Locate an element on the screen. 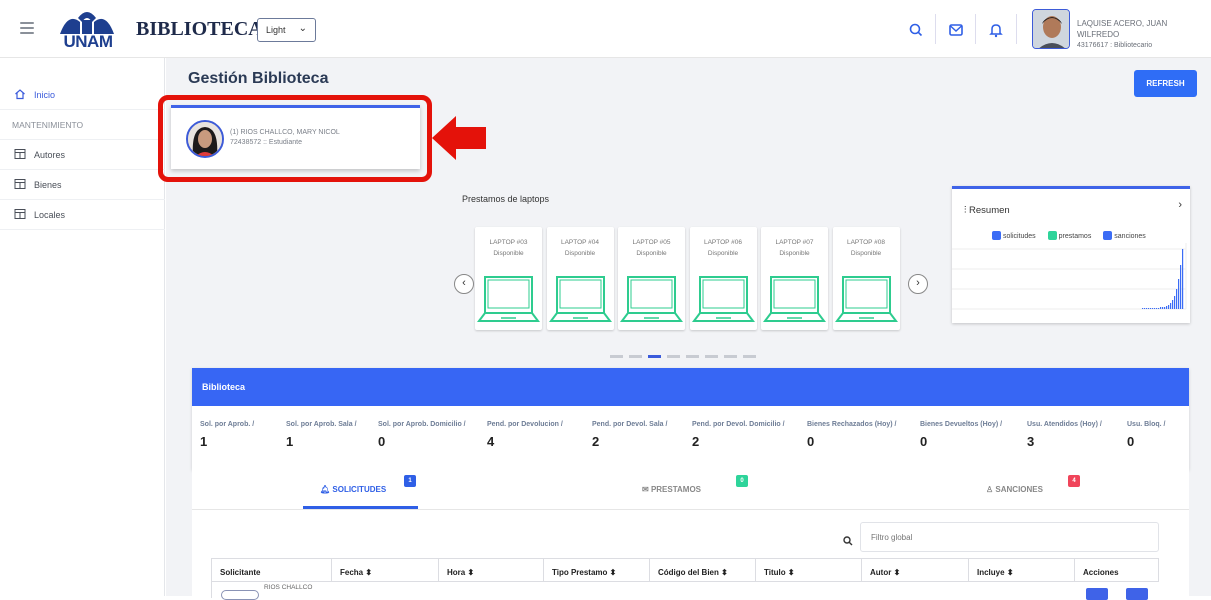  laptop-card: LAPTOP #04 Disponible is located at coordinates (580, 278).